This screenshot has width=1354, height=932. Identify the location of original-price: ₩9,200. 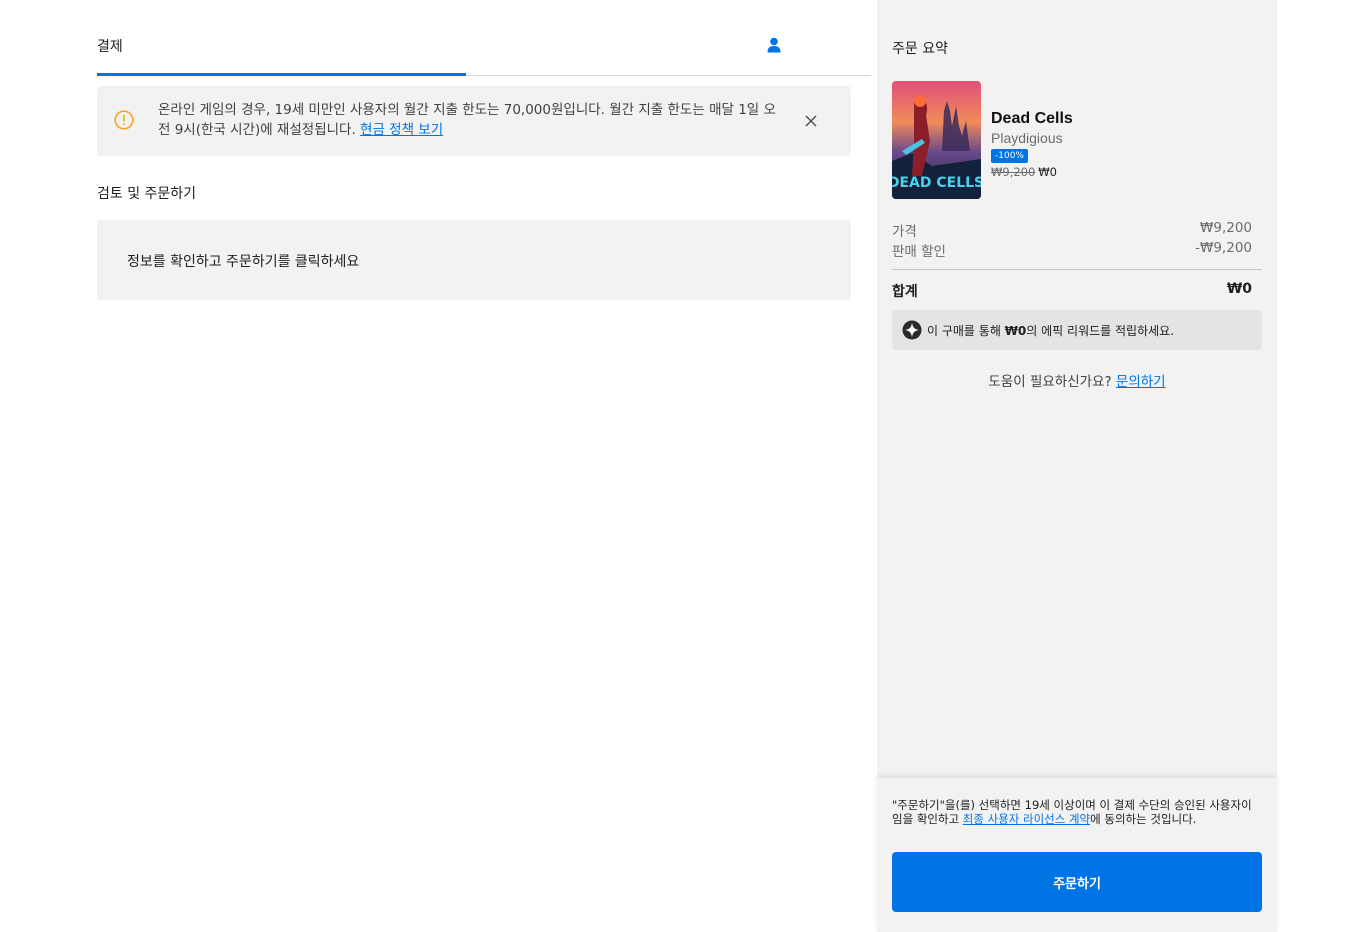
(1013, 172).